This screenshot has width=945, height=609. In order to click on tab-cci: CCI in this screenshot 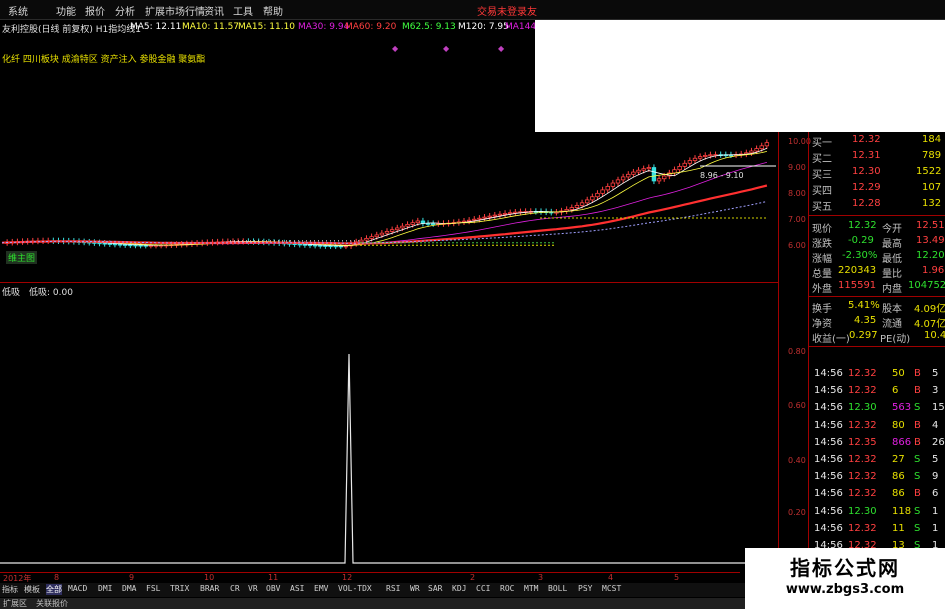, I will do `click(483, 588)`.